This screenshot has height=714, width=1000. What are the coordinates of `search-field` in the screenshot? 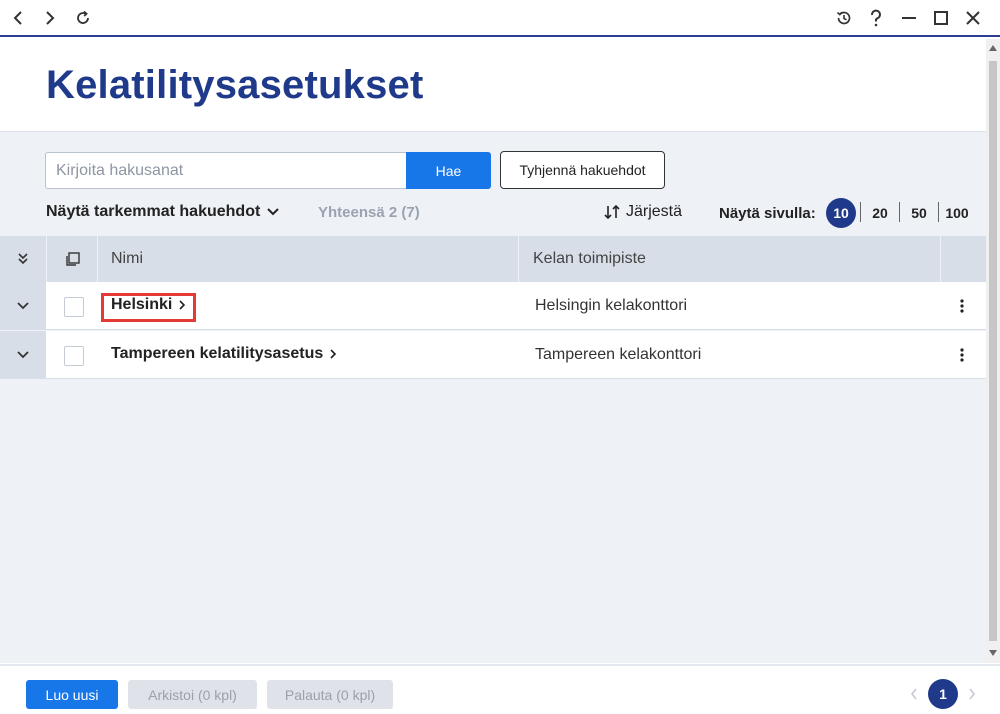 It's located at (226, 170).